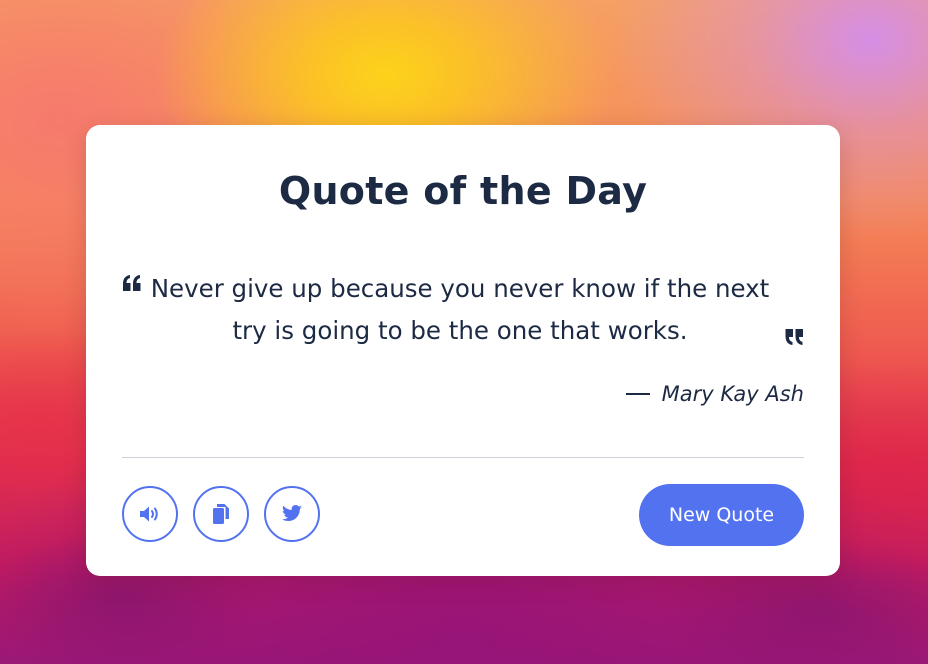 The image size is (928, 664). I want to click on copy-button, so click(221, 514).